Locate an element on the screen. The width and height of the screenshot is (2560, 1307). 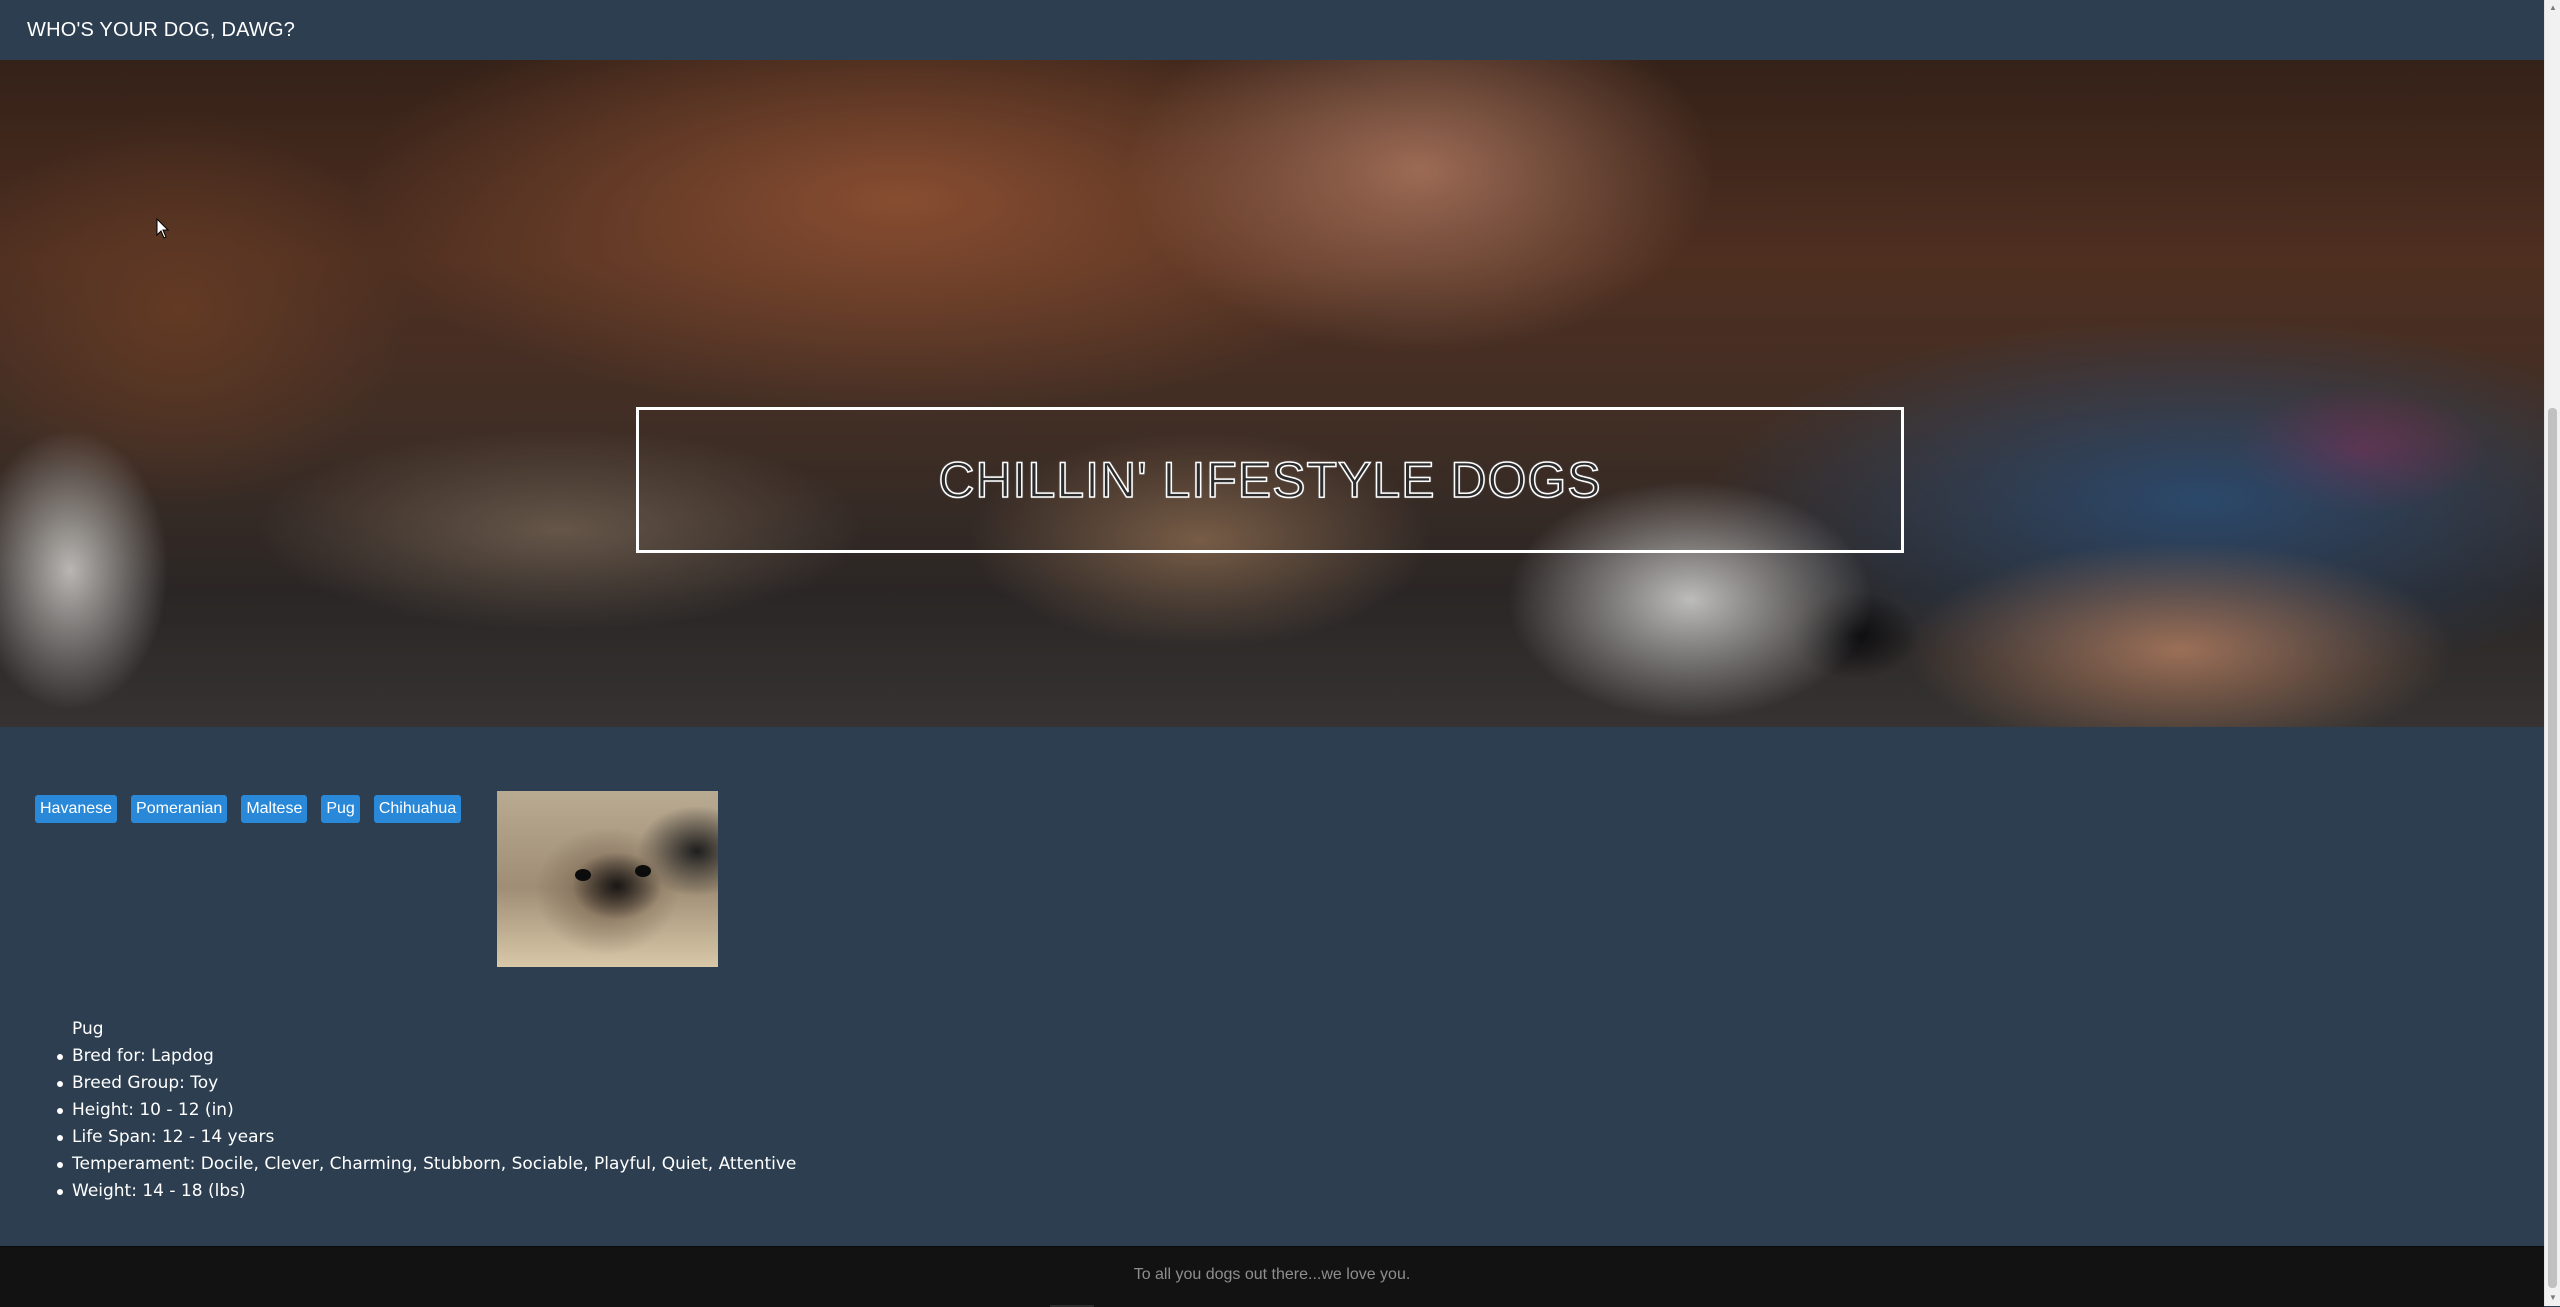
scrollbar-thumb is located at coordinates (2552, 848).